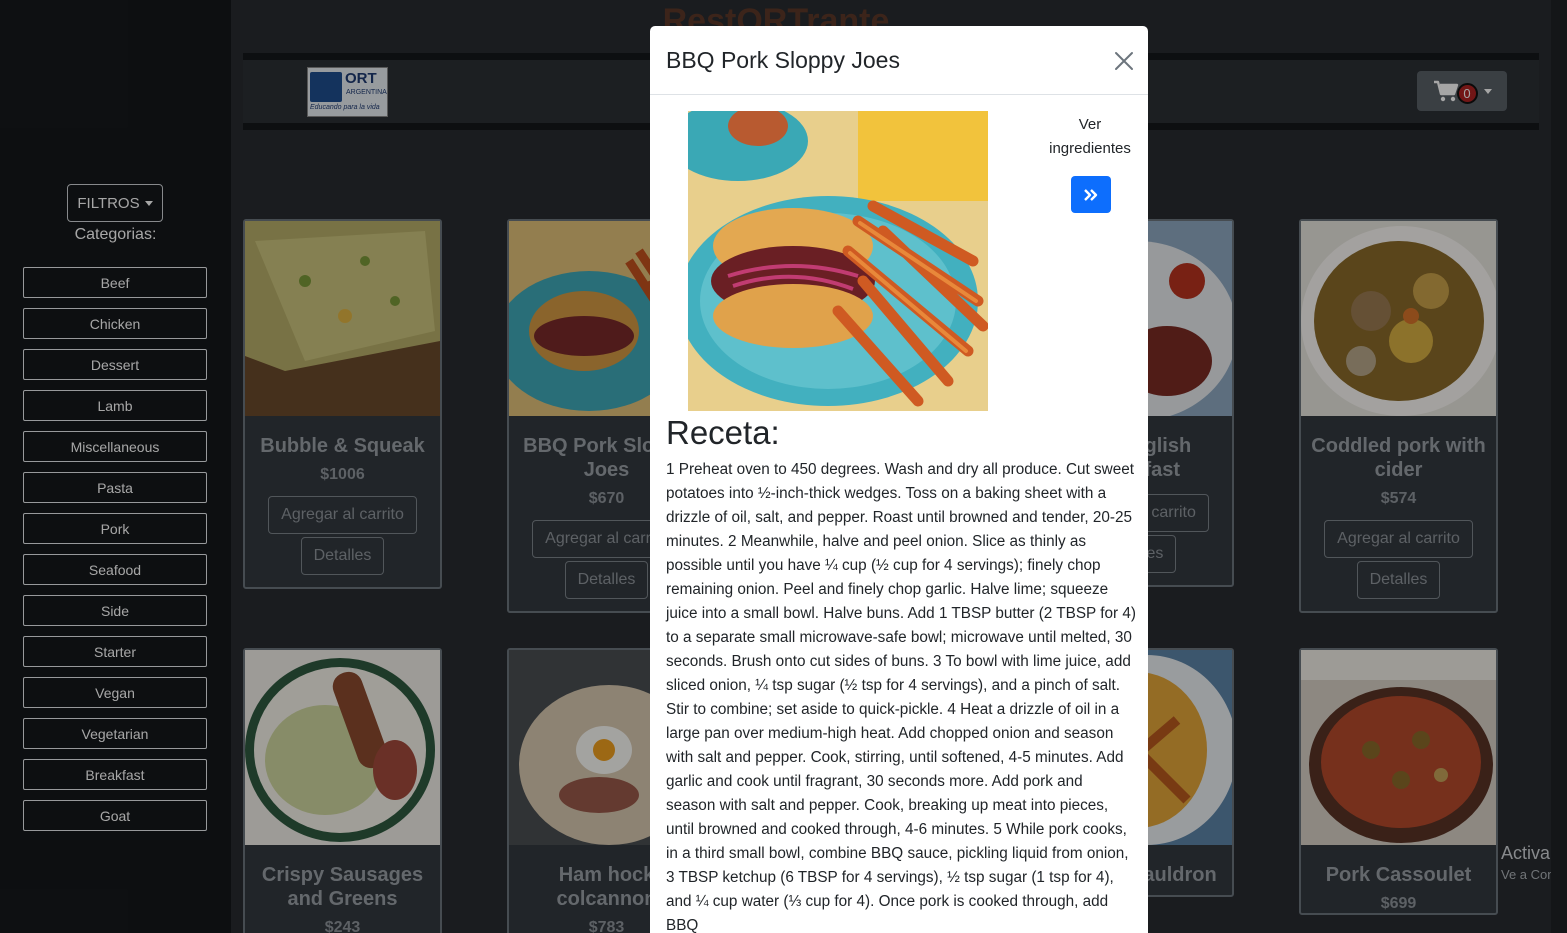 The image size is (1567, 933). I want to click on recipe-heading: Receta:, so click(723, 432).